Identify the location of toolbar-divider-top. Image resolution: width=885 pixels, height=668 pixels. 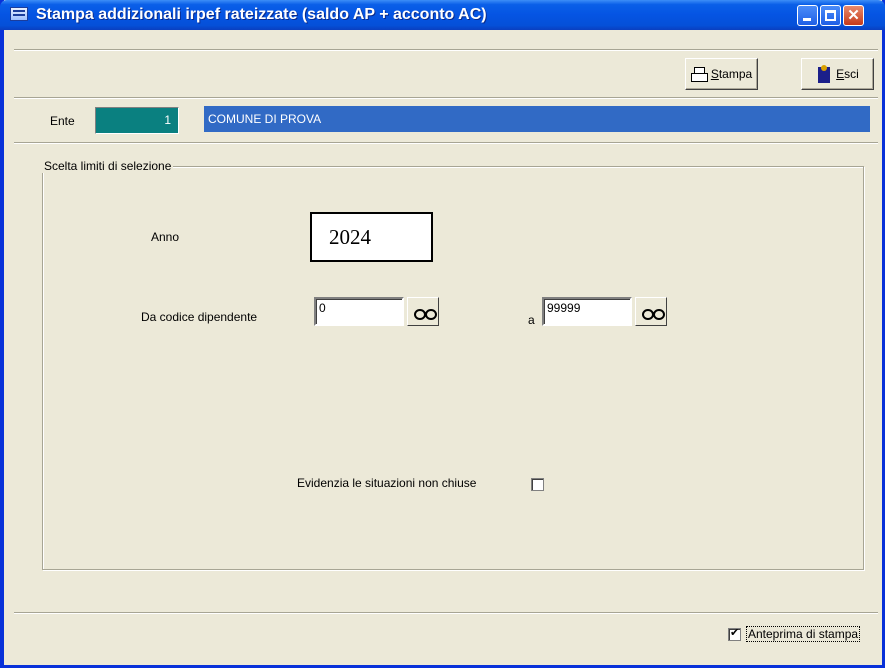
(446, 50).